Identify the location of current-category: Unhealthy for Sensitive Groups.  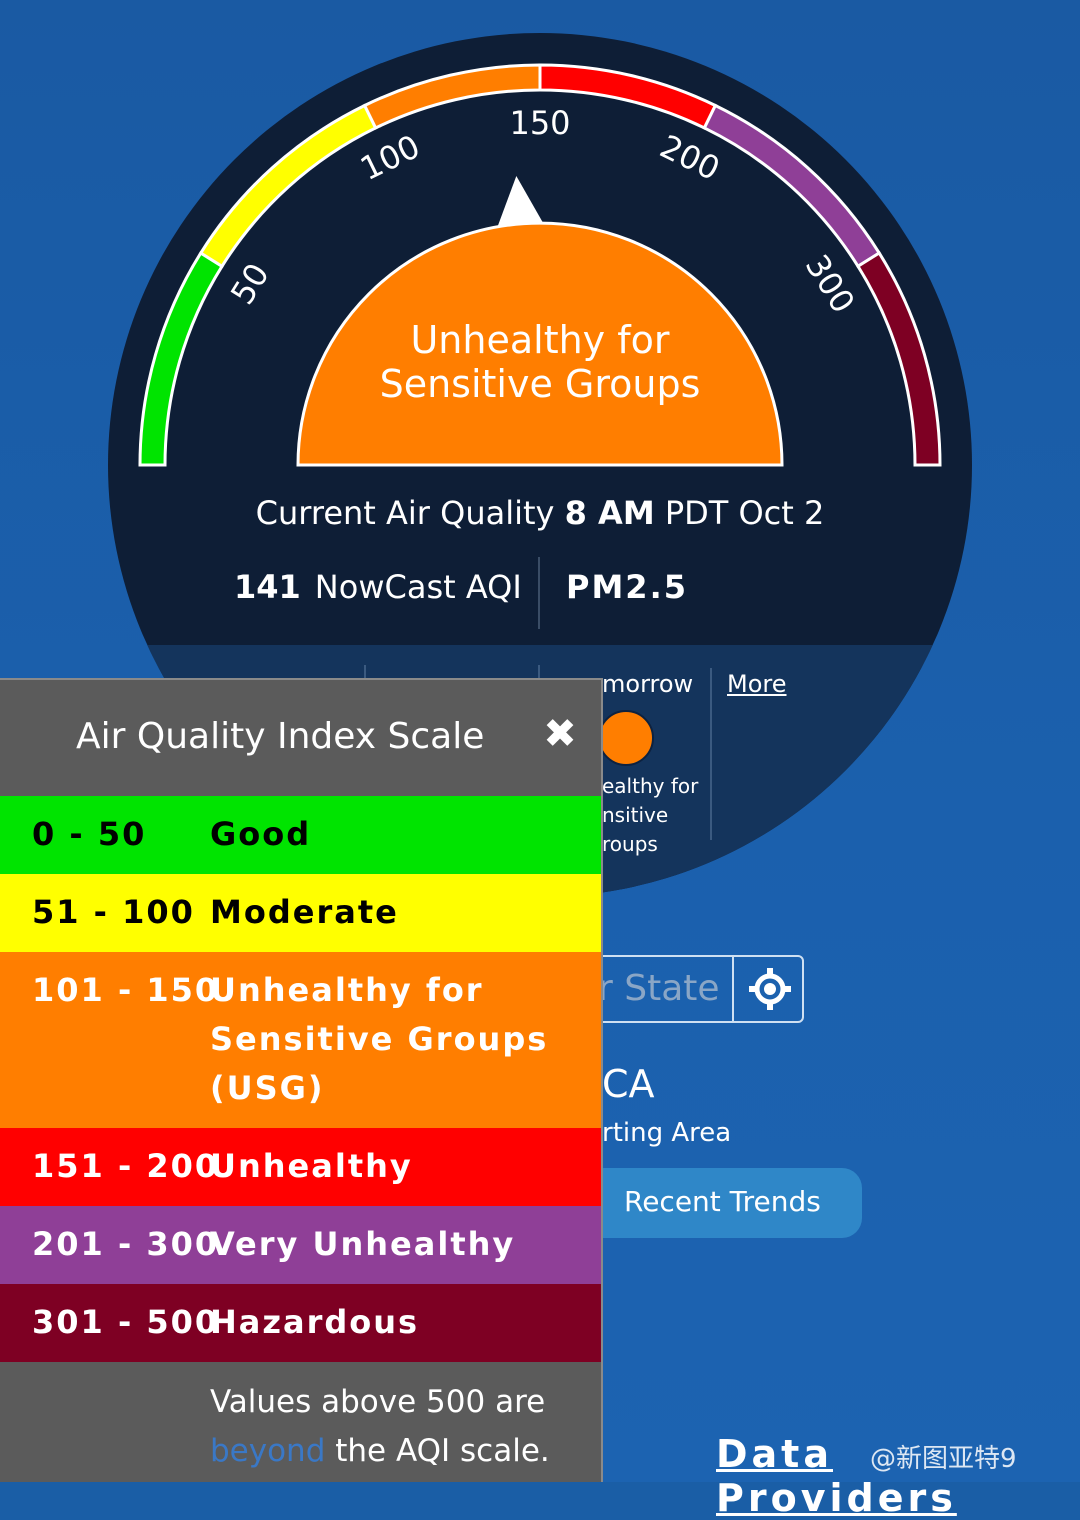
(540, 362).